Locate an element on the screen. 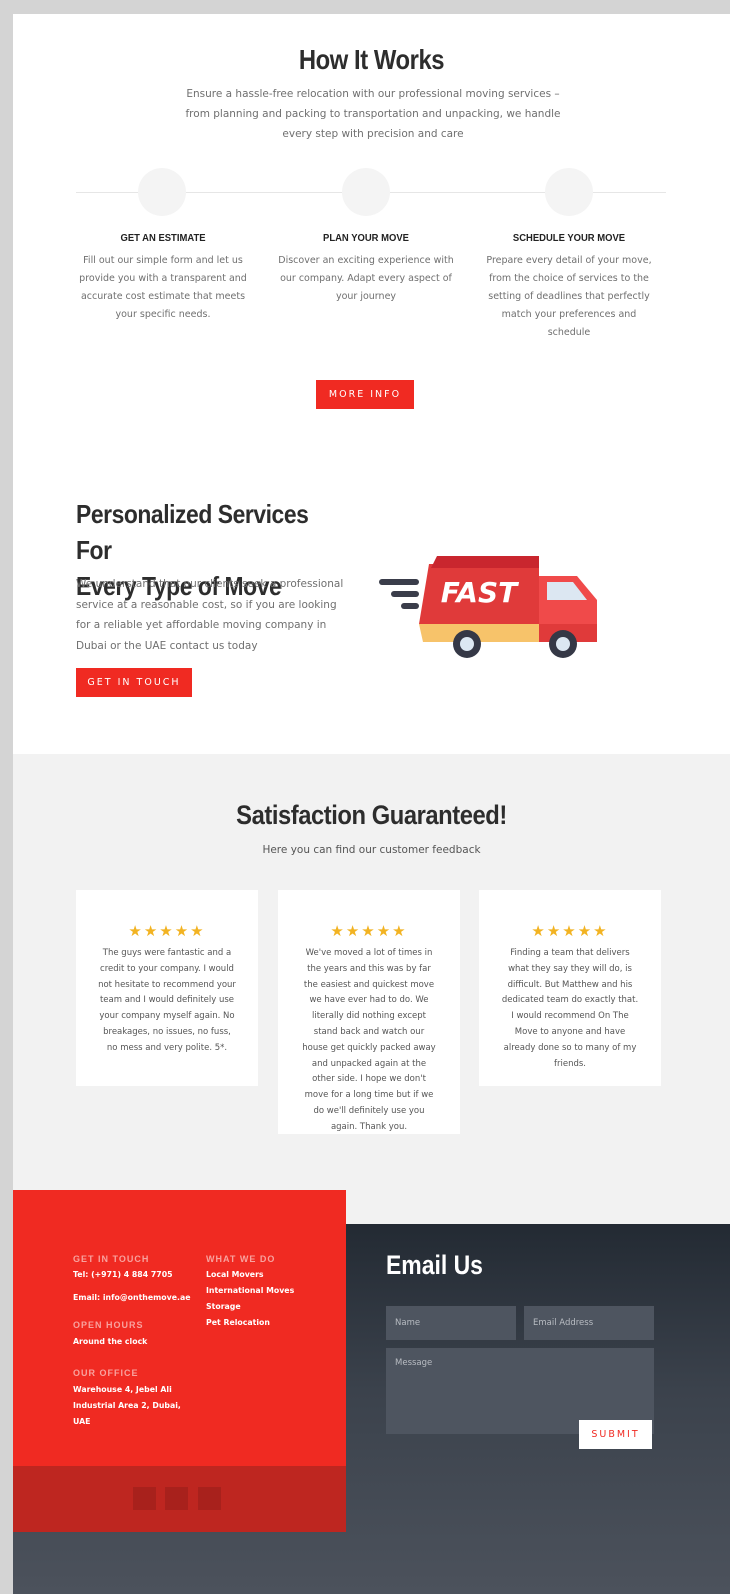 This screenshot has height=1594, width=730. step-icon-schedule is located at coordinates (569, 192).